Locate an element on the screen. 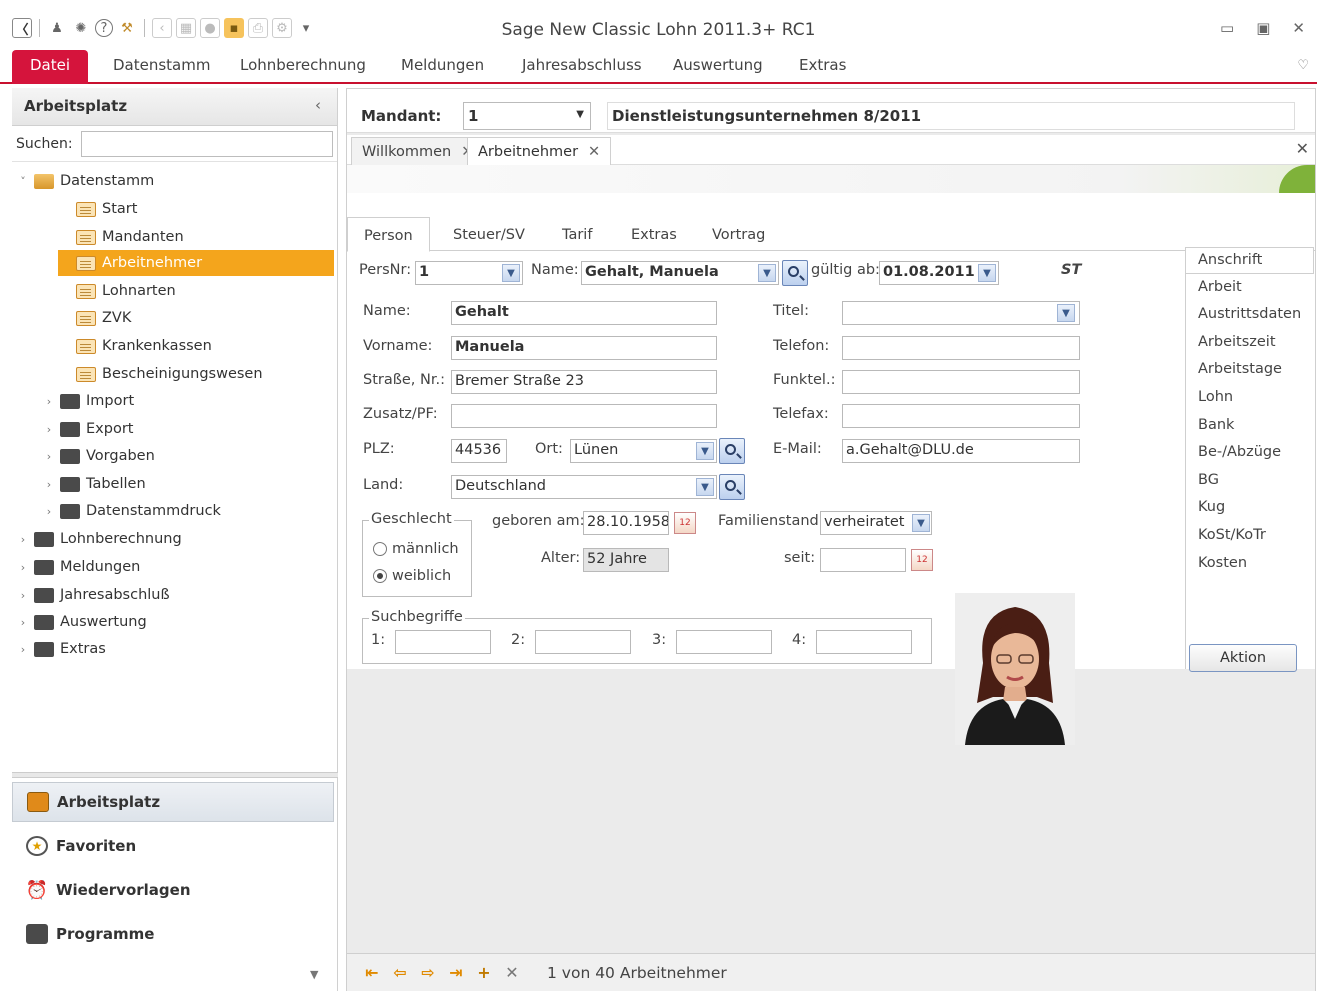 Image resolution: width=1317 pixels, height=991 pixels. telefax-field is located at coordinates (961, 416).